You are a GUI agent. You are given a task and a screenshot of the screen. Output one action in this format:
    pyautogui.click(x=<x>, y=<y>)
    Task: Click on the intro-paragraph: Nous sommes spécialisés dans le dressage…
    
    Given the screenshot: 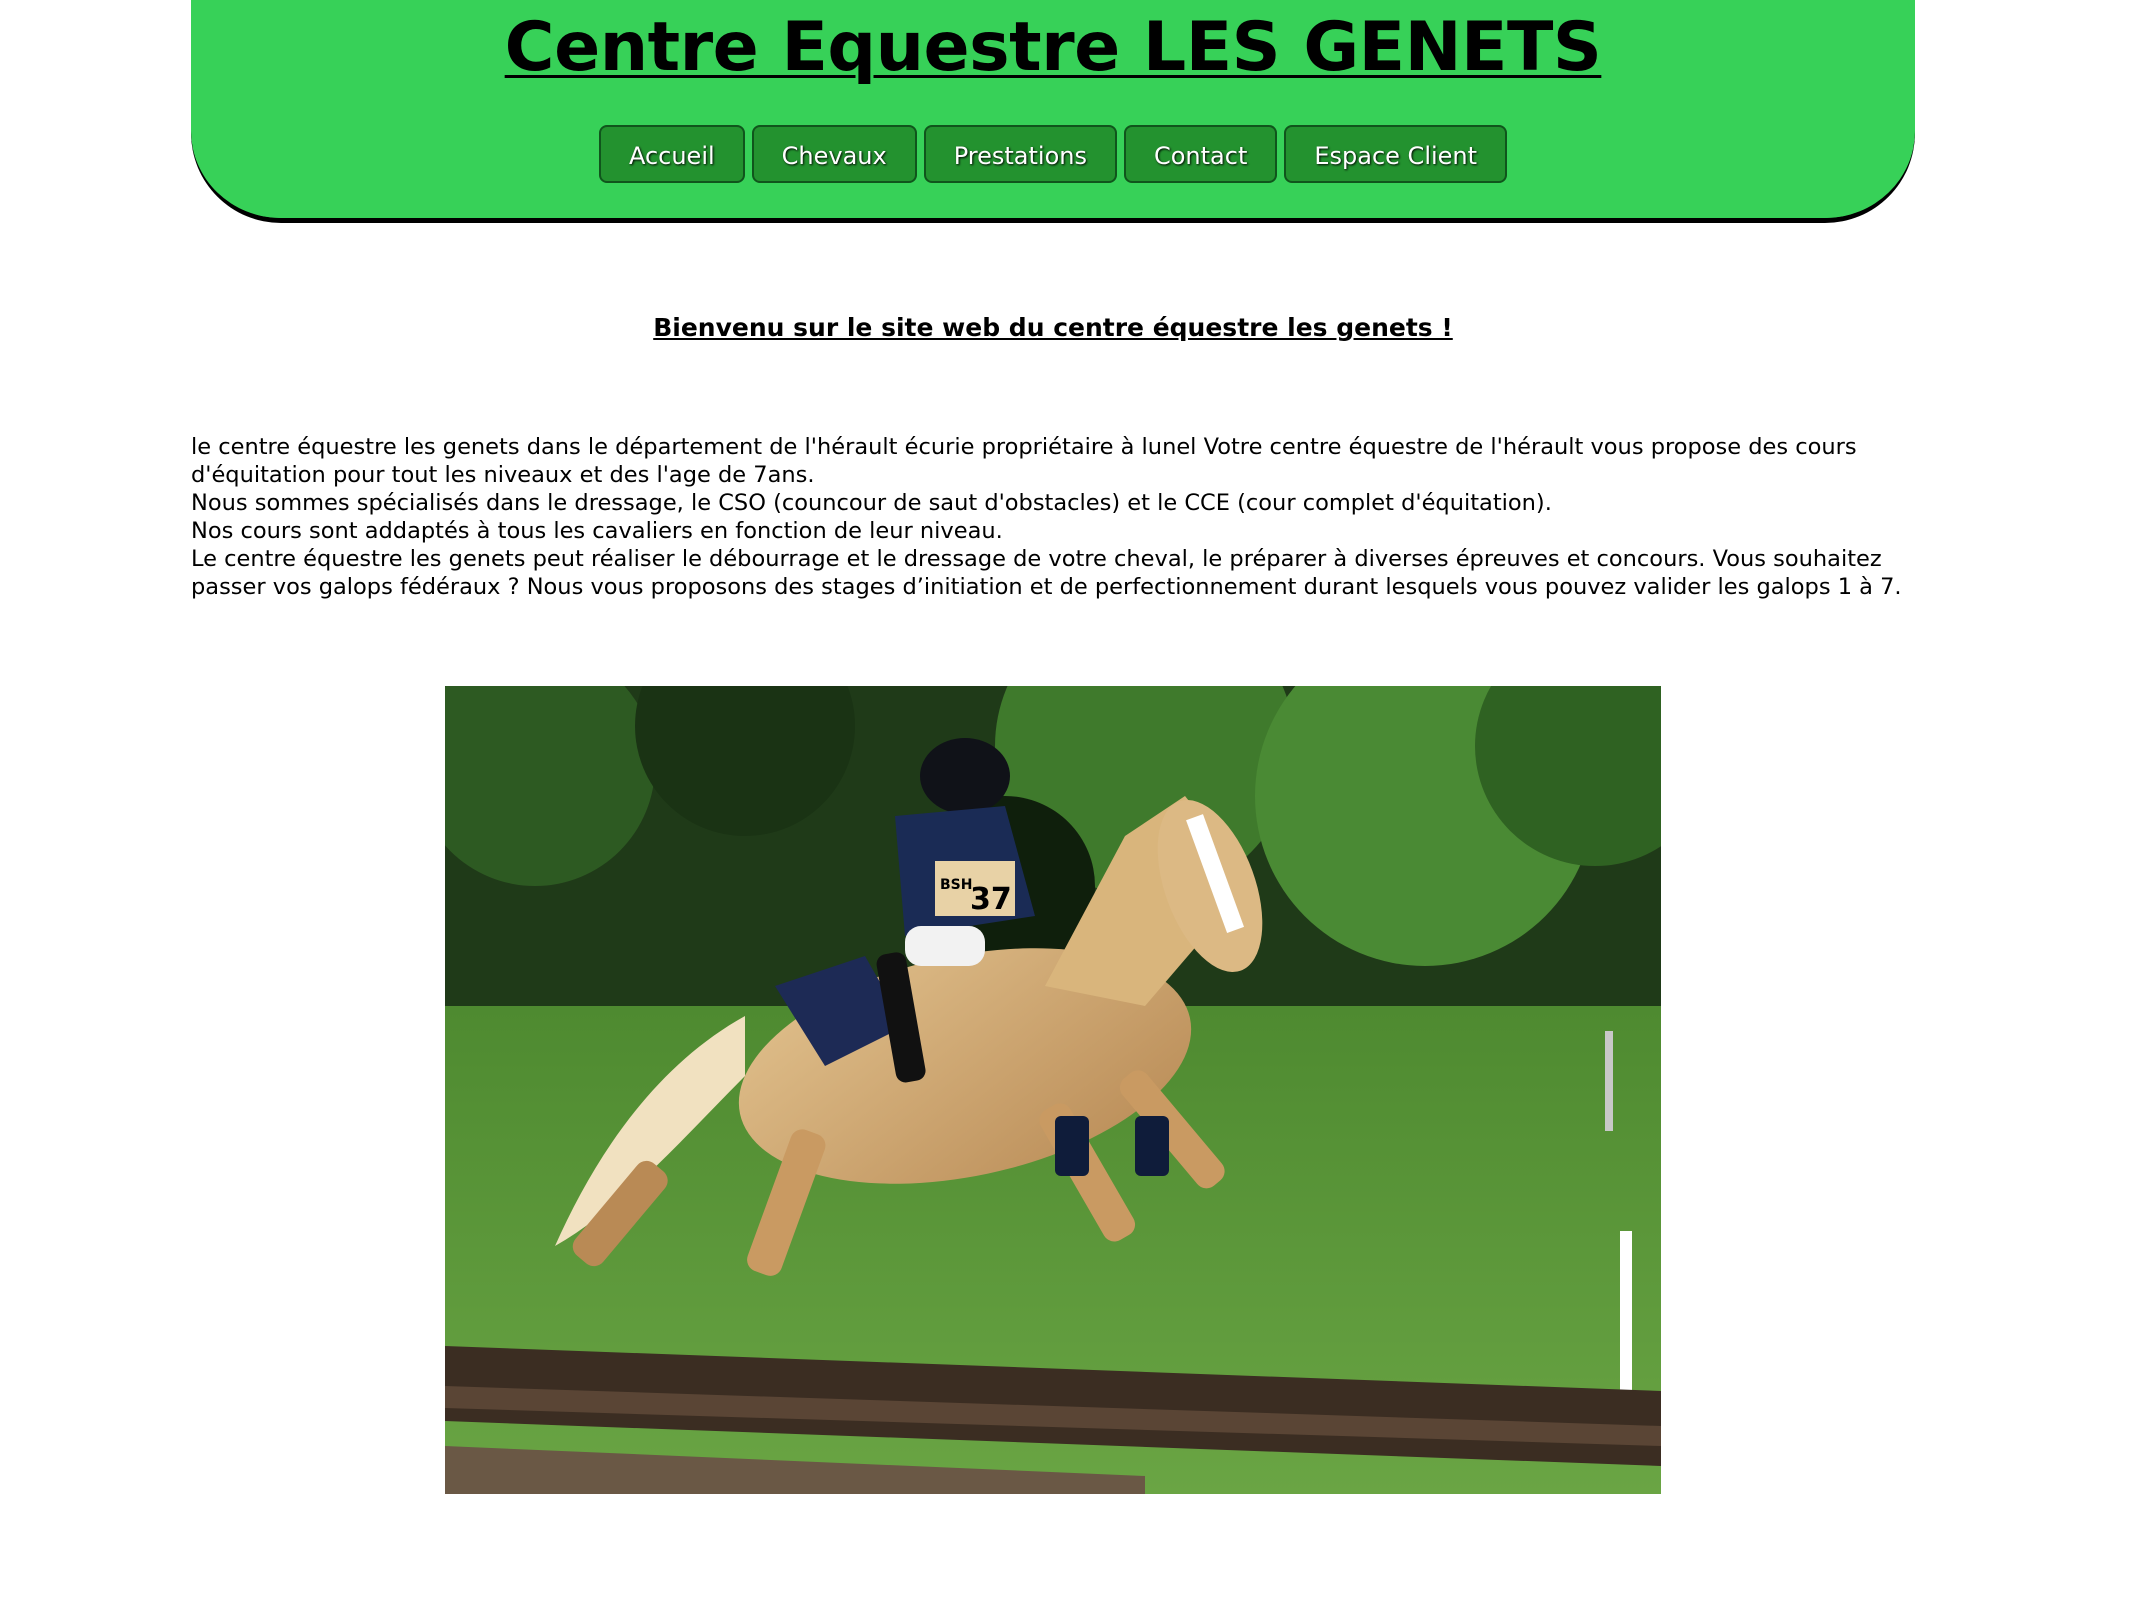 What is the action you would take?
    pyautogui.click(x=871, y=503)
    